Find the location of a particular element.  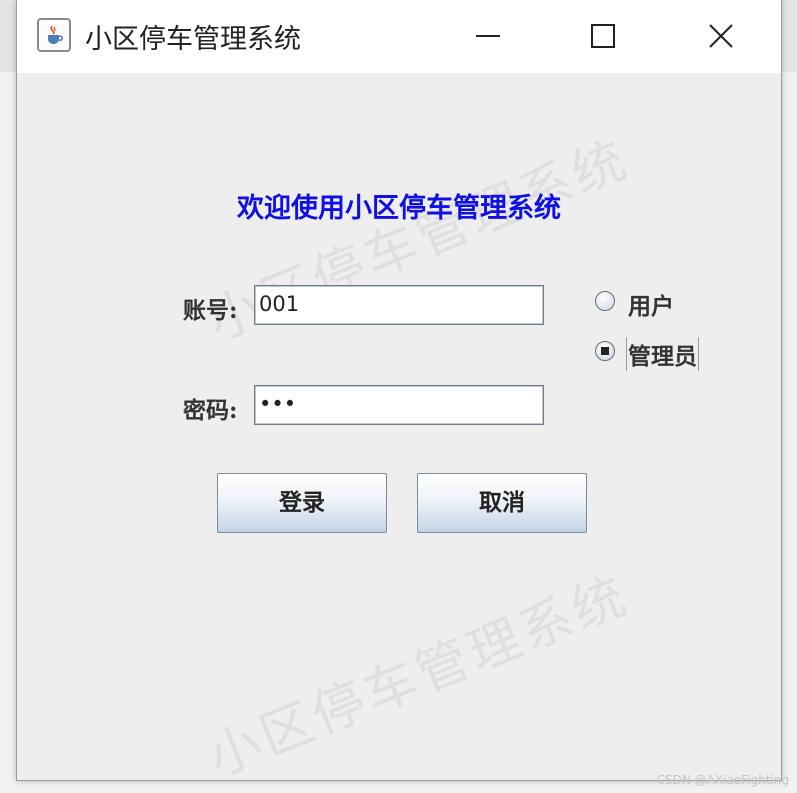

login-button: 登录 is located at coordinates (302, 503).